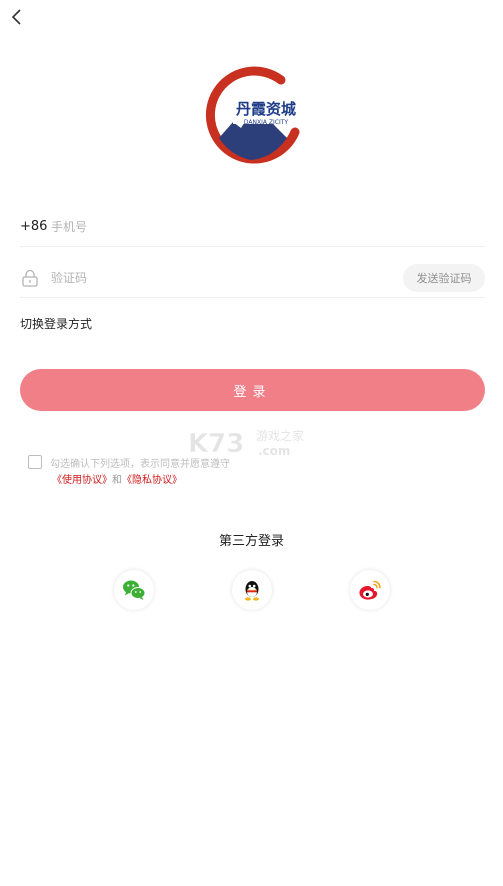 The height and width of the screenshot is (886, 503). I want to click on weibo-login-button, so click(370, 590).